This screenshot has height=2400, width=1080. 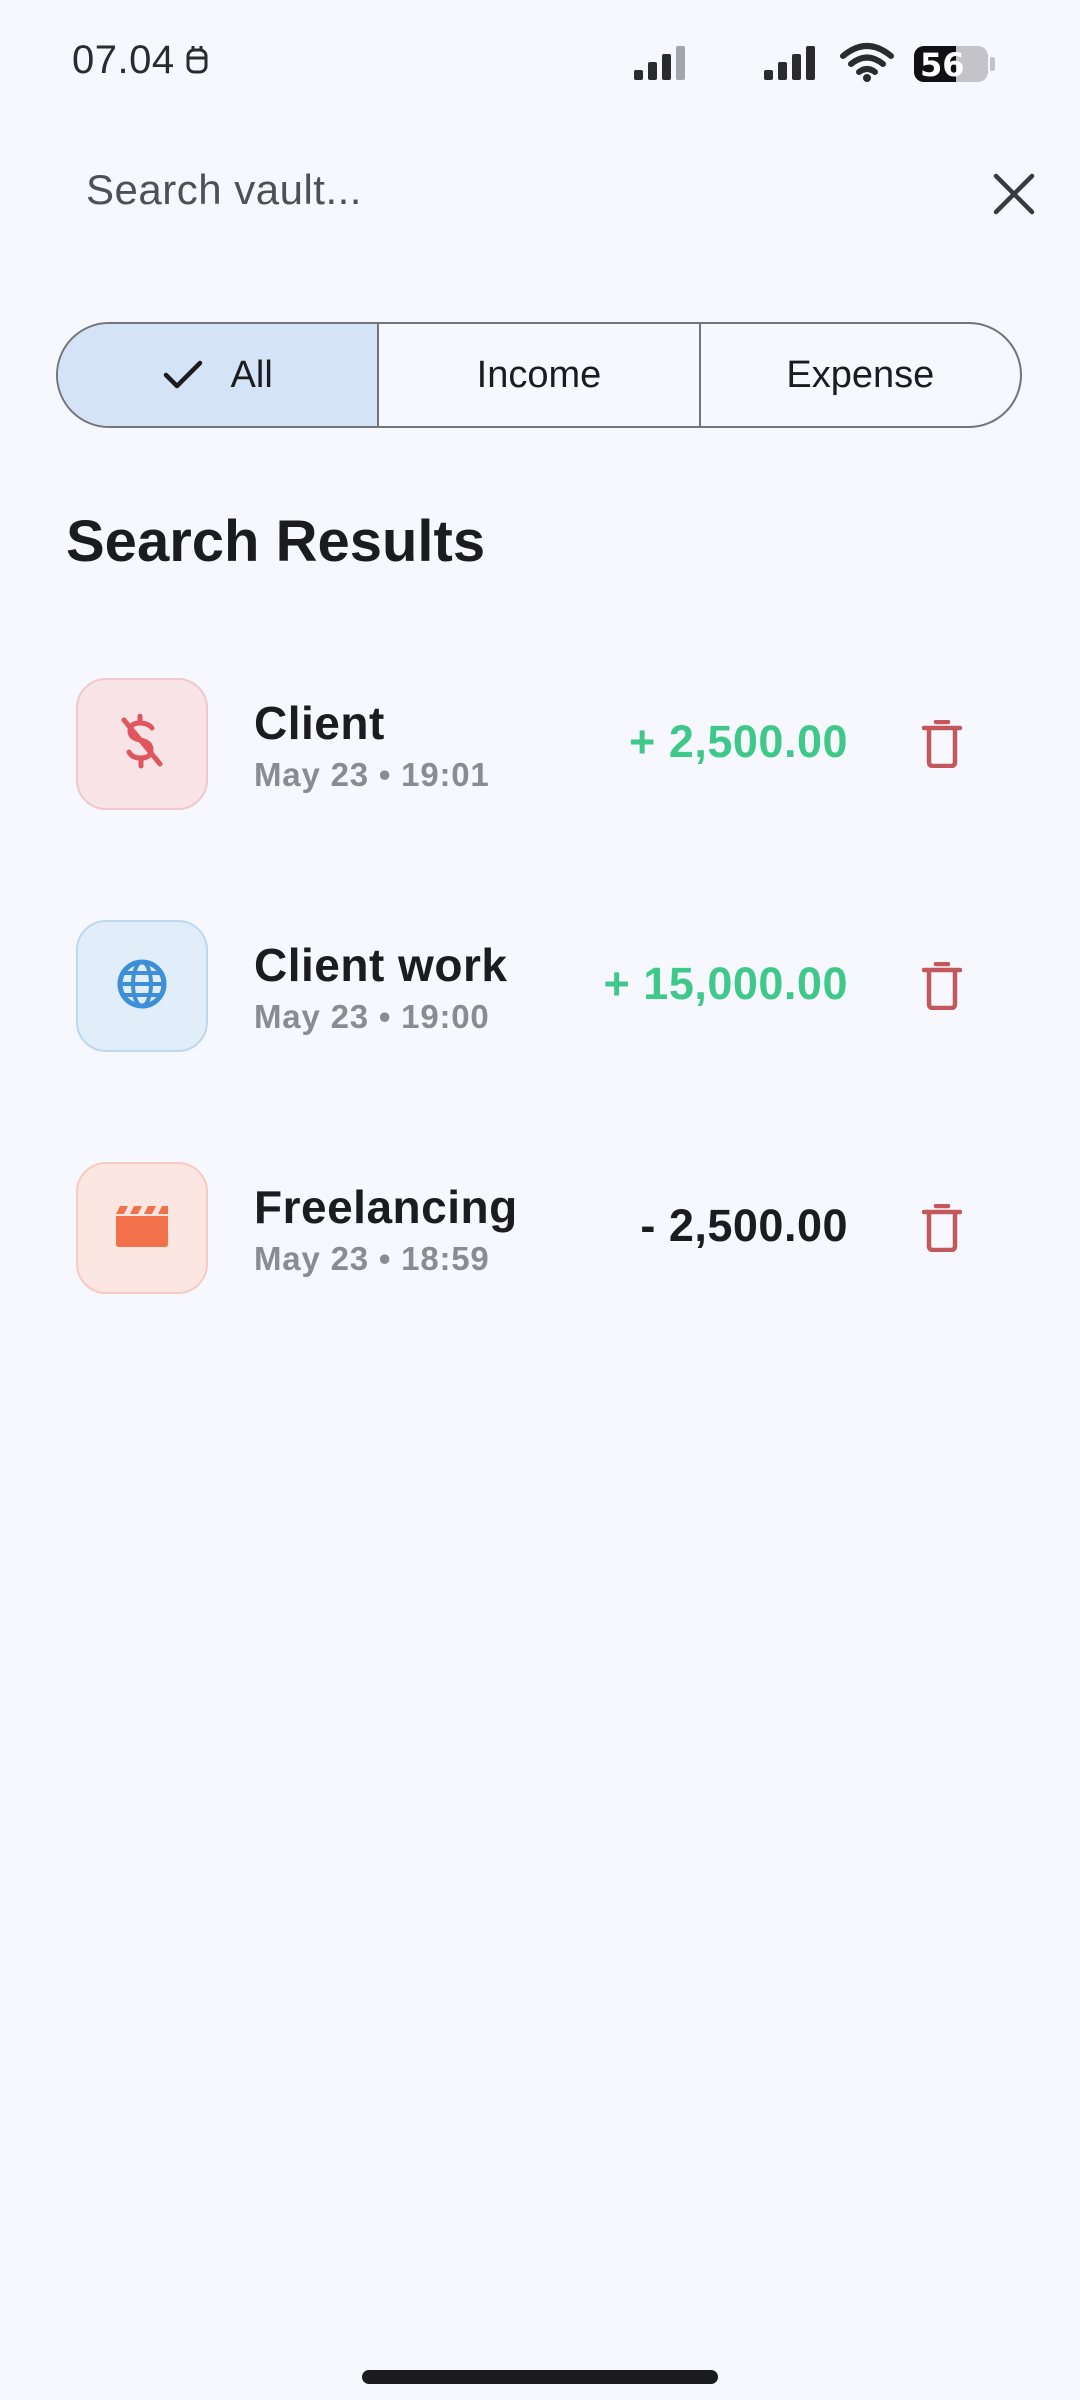 I want to click on filter-income-label: Income, so click(x=539, y=374).